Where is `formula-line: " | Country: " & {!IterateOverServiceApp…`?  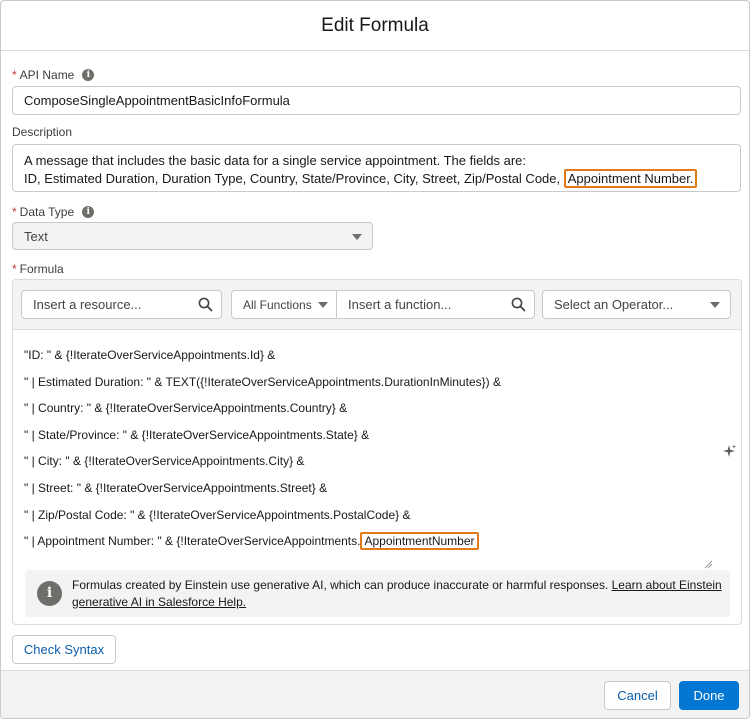
formula-line: " | Country: " & {!IterateOverServiceApp… is located at coordinates (186, 408).